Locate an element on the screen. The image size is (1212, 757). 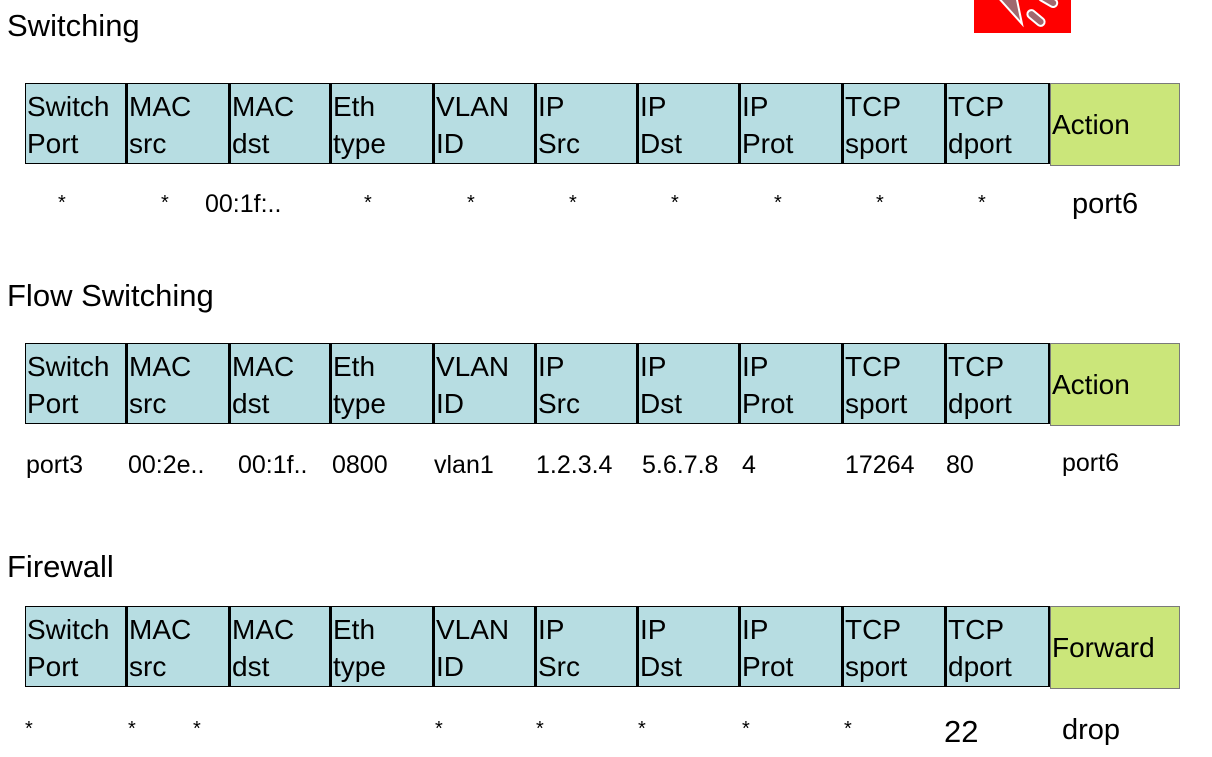
field-value: vlan1 is located at coordinates (464, 465).